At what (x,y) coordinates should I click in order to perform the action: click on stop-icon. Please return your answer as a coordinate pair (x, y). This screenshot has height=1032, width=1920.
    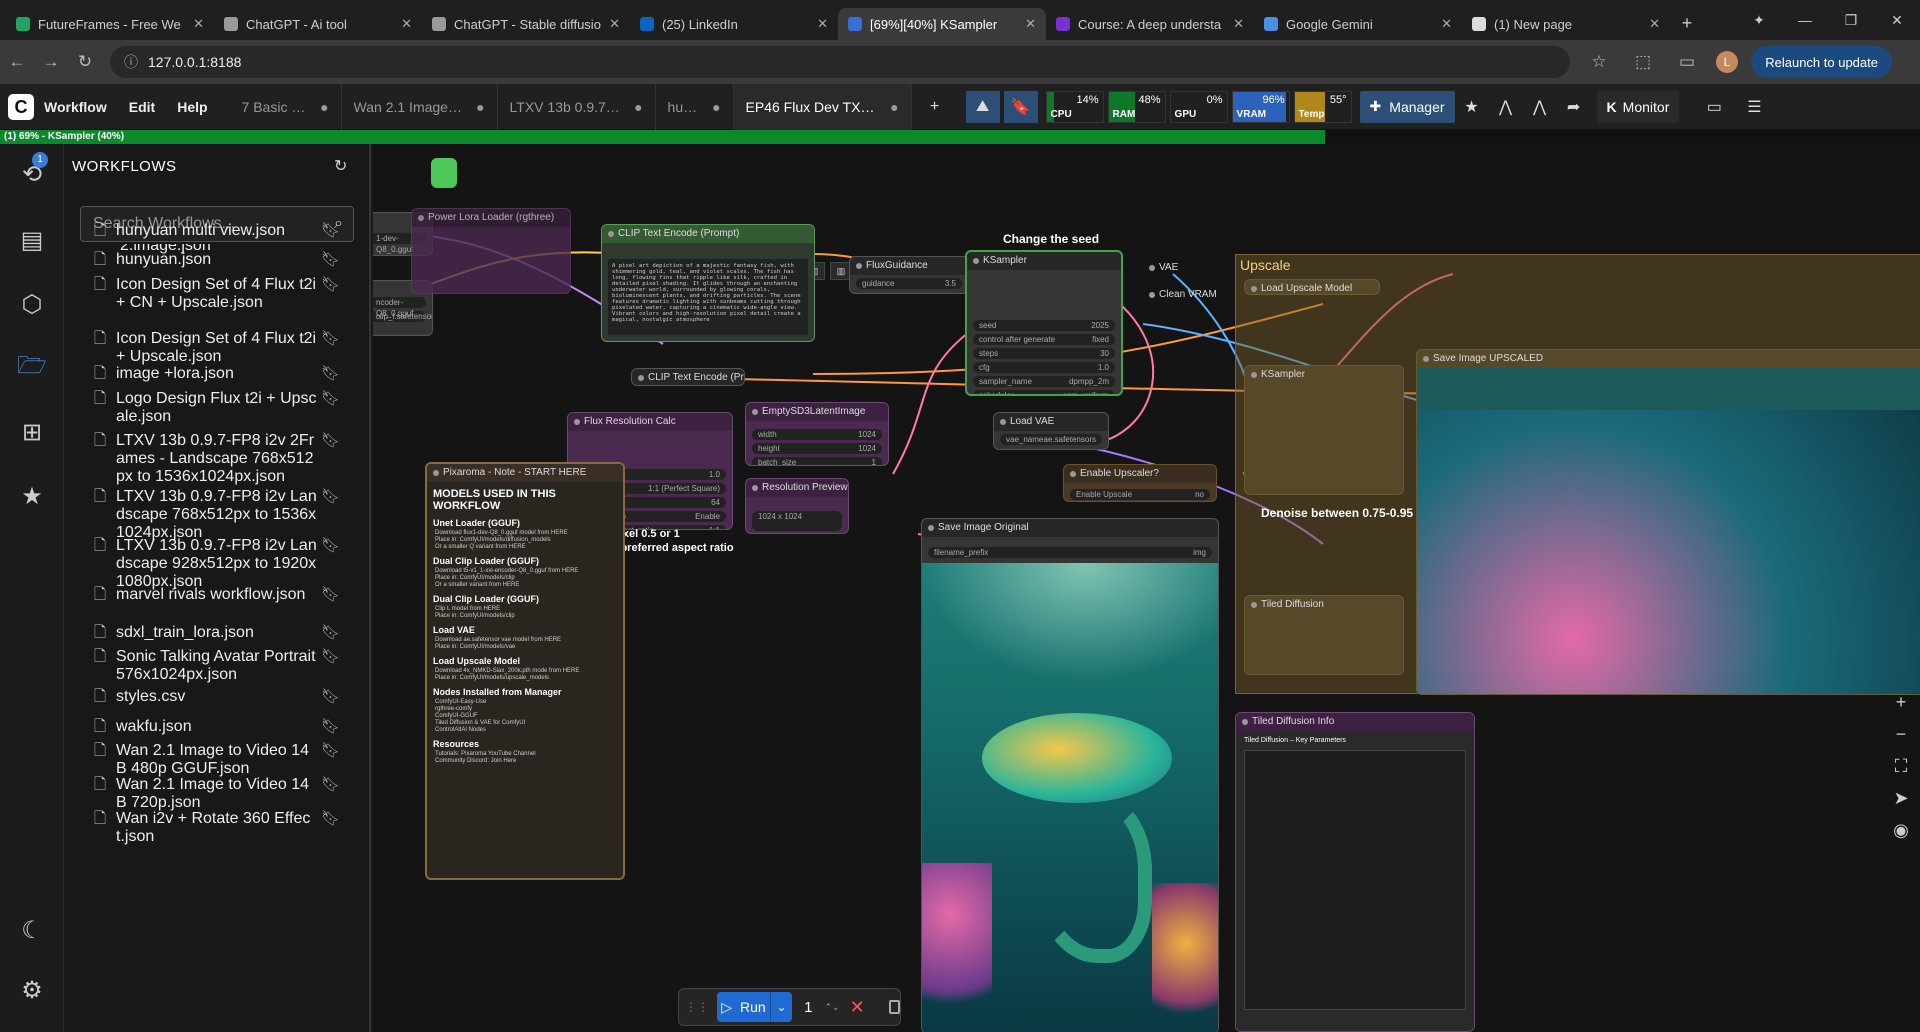
    Looking at the image, I should click on (894, 1007).